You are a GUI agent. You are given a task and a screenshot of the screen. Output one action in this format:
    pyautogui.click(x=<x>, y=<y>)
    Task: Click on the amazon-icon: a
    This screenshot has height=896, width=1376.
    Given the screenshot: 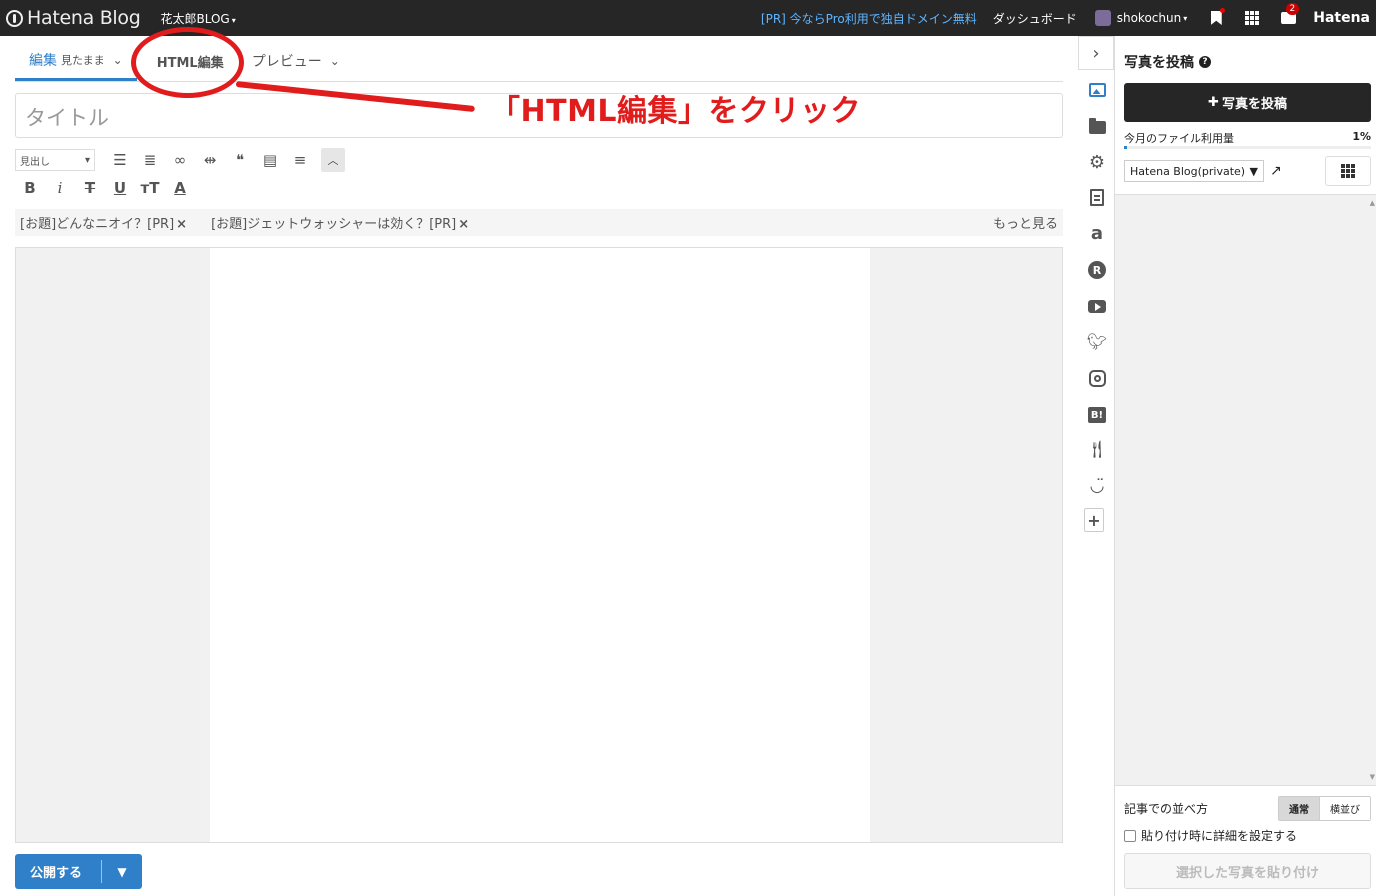 What is the action you would take?
    pyautogui.click(x=1097, y=233)
    